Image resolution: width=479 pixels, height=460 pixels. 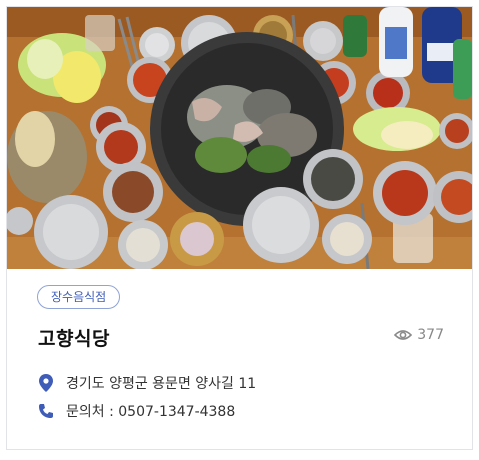 I want to click on restaurant-name: 고향식당, so click(x=74, y=337).